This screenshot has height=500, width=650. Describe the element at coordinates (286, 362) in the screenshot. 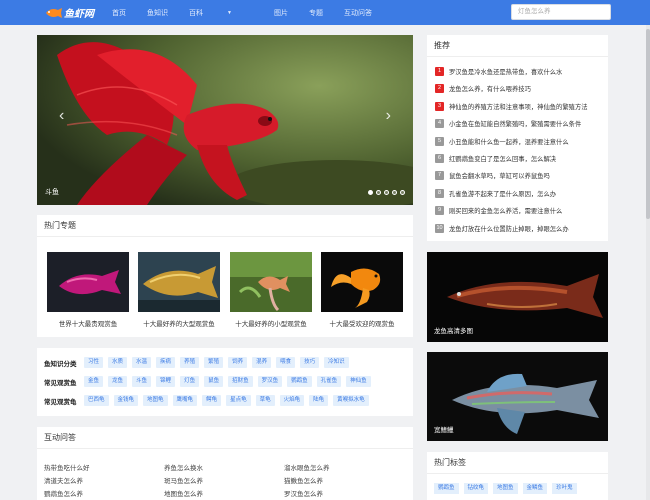

I see `category-tag: 喂食` at that location.